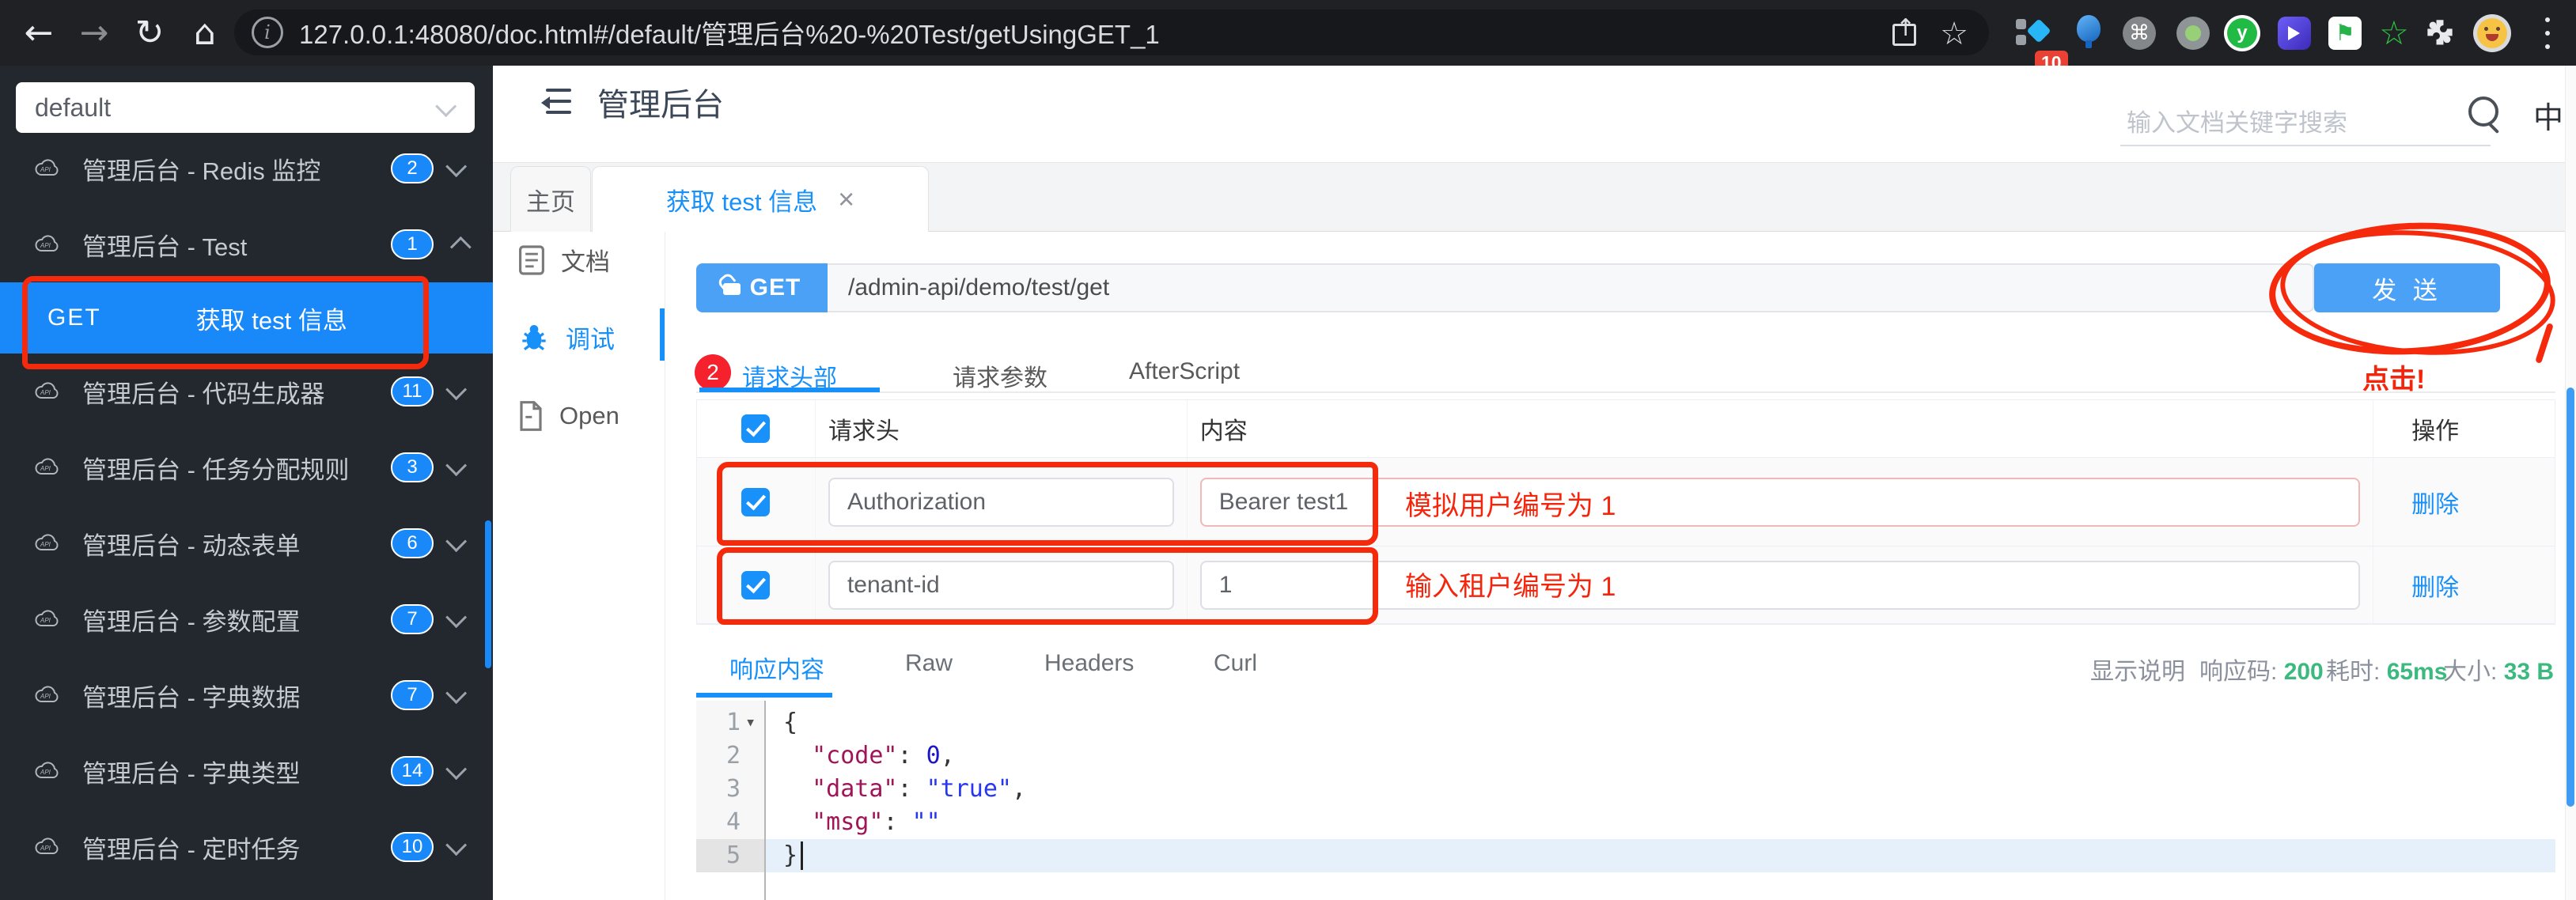 The height and width of the screenshot is (900, 2576). Describe the element at coordinates (1001, 502) in the screenshot. I see `header-name-input: Authorization` at that location.